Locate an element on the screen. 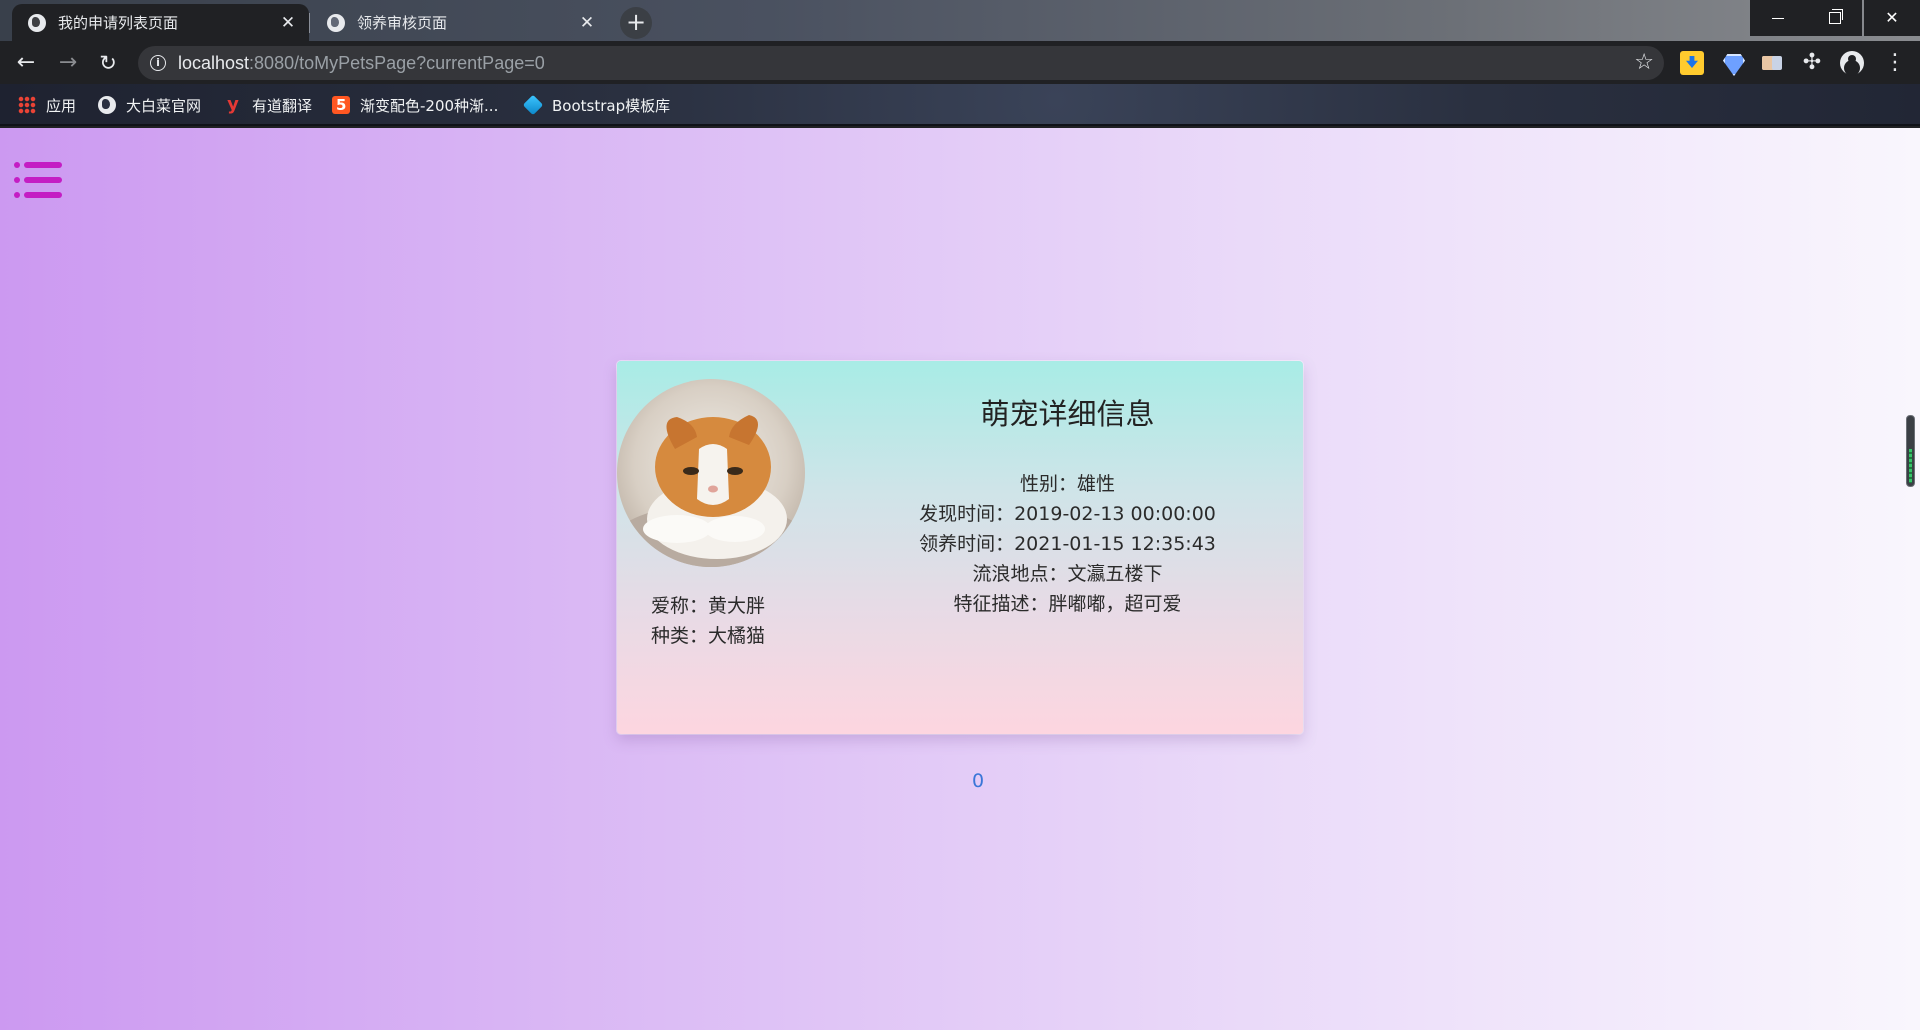 This screenshot has height=1030, width=1920. cat-illustration is located at coordinates (711, 491).